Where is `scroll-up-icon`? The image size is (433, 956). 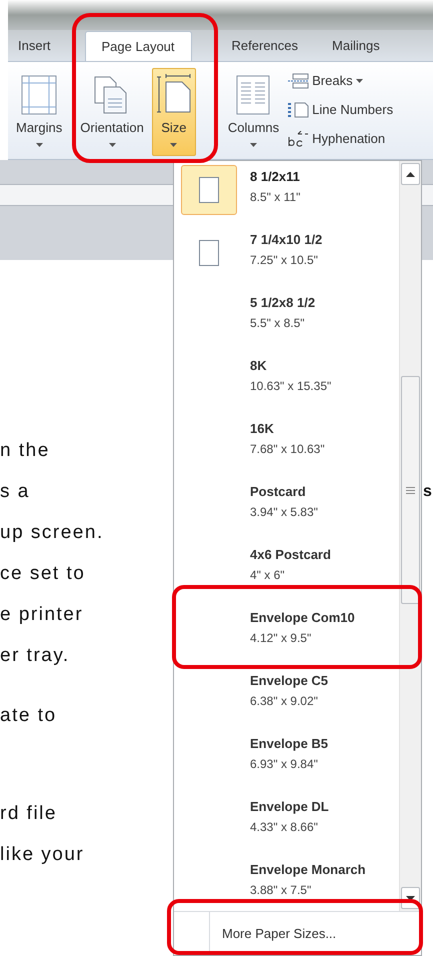 scroll-up-icon is located at coordinates (410, 174).